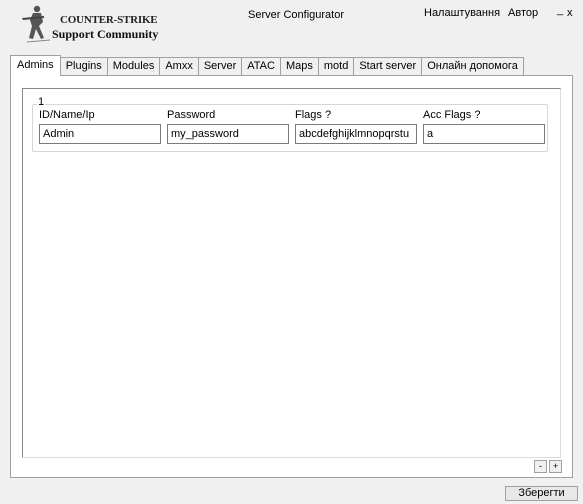  I want to click on acc-flags-label: Acc Flags ?, so click(484, 115).